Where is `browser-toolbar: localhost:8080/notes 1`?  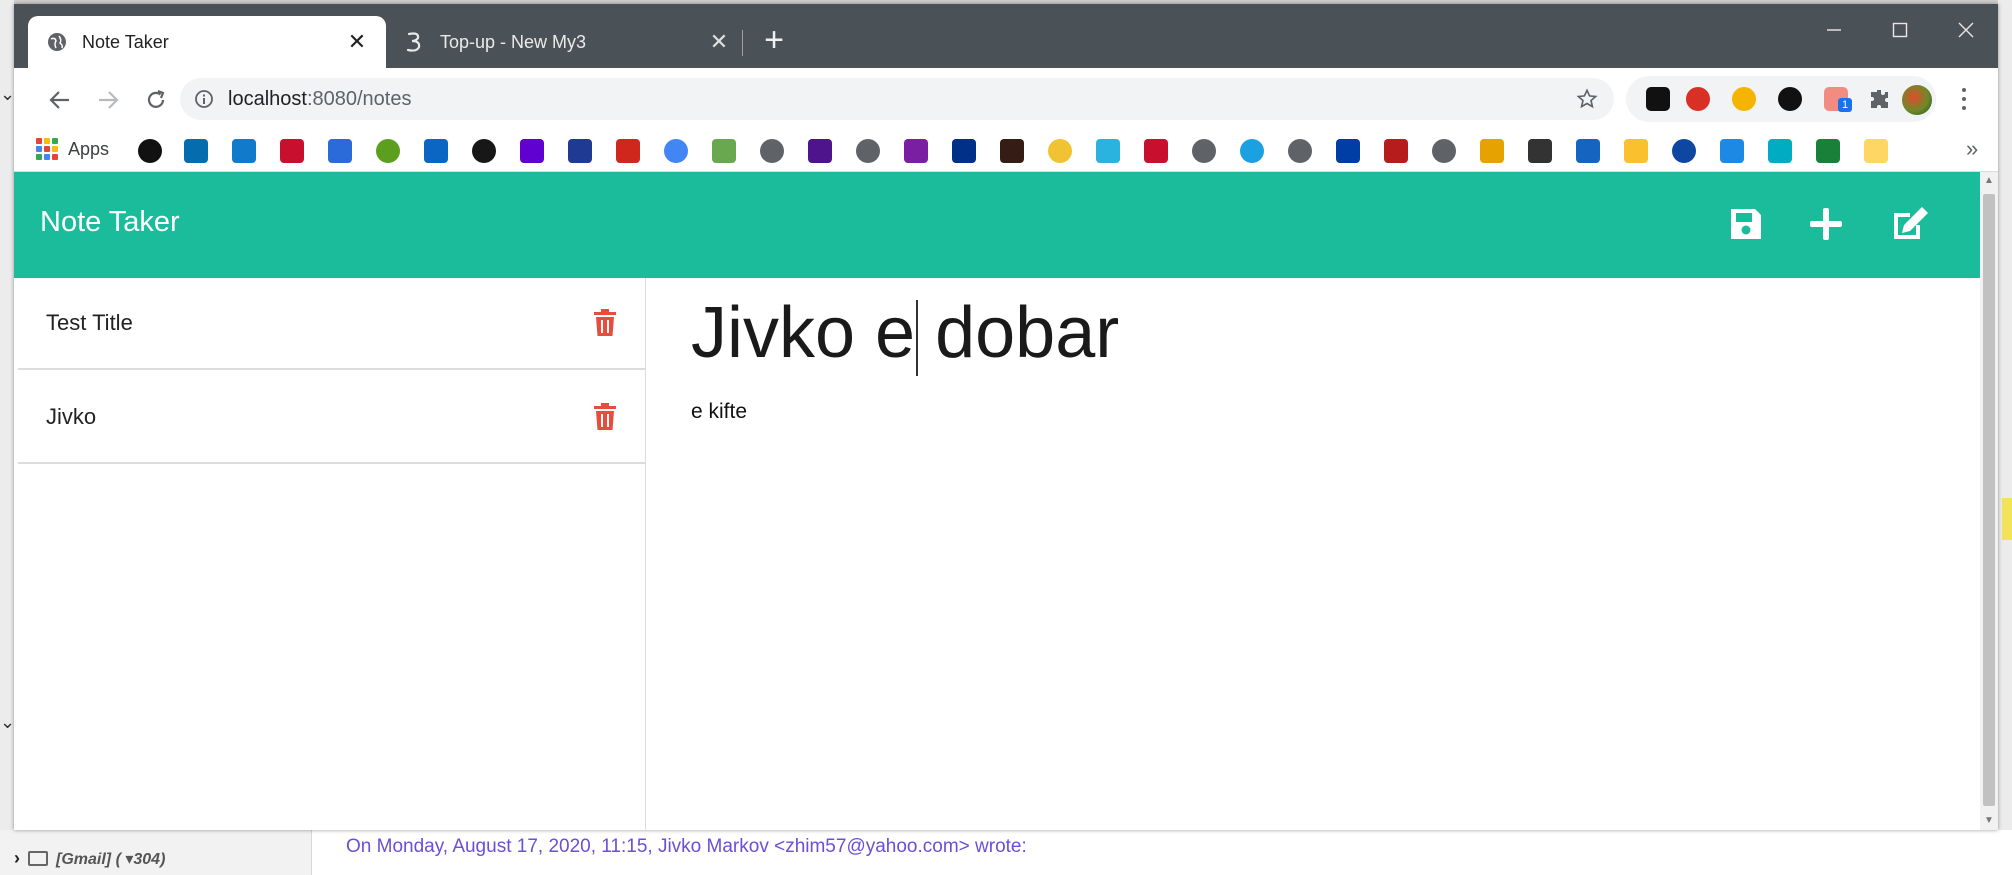
browser-toolbar: localhost:8080/notes 1 is located at coordinates (1006, 99).